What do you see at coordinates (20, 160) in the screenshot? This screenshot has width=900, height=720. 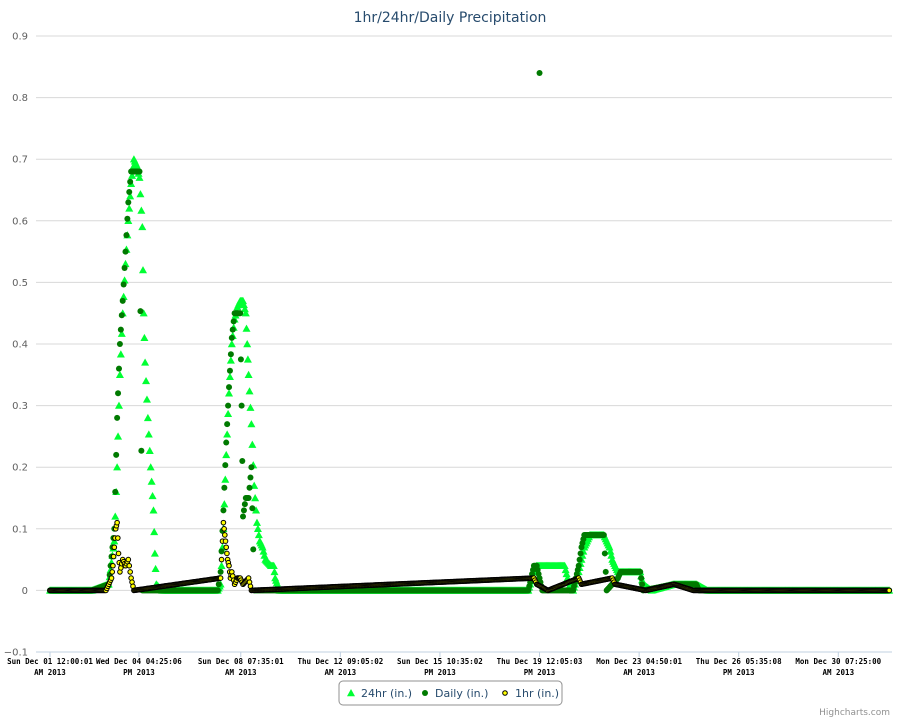 I see `y-tick-label: 0.7` at bounding box center [20, 160].